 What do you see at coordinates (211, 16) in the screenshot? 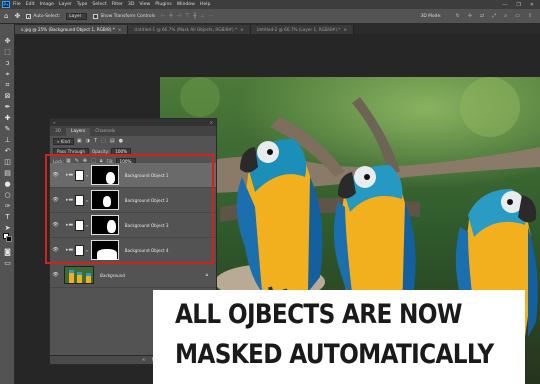
I see `more-options-icon: ⋯` at bounding box center [211, 16].